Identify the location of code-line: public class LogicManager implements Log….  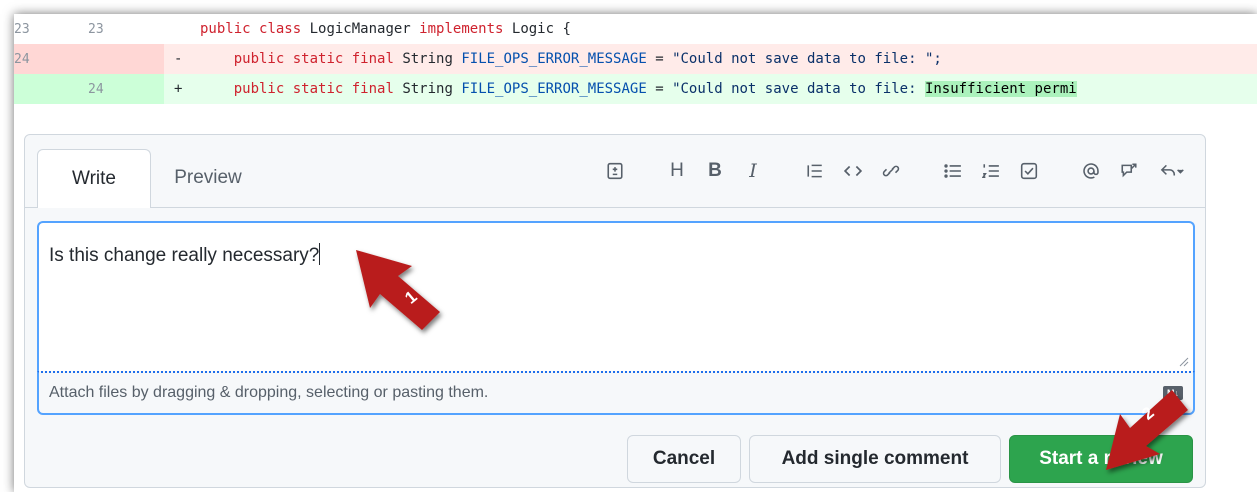
(385, 29).